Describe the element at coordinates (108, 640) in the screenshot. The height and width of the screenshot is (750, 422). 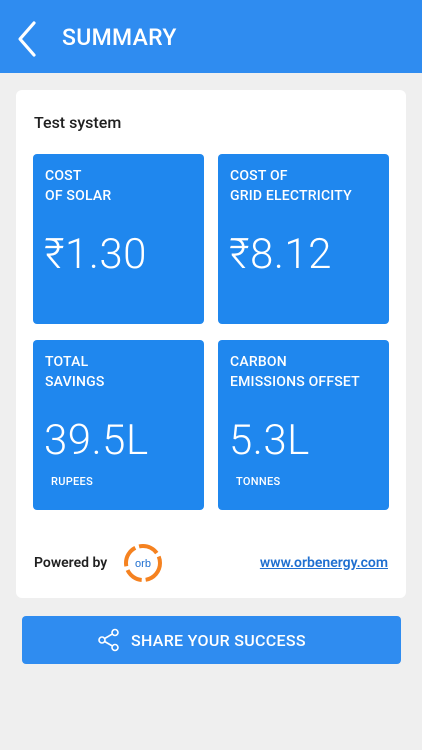
I see `share-icon` at that location.